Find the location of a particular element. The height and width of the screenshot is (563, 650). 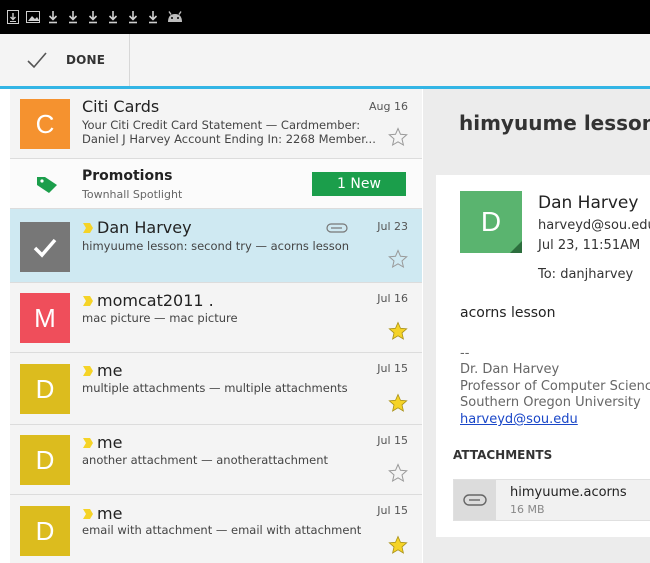

to-recipients: To: danjharvey is located at coordinates (585, 274).